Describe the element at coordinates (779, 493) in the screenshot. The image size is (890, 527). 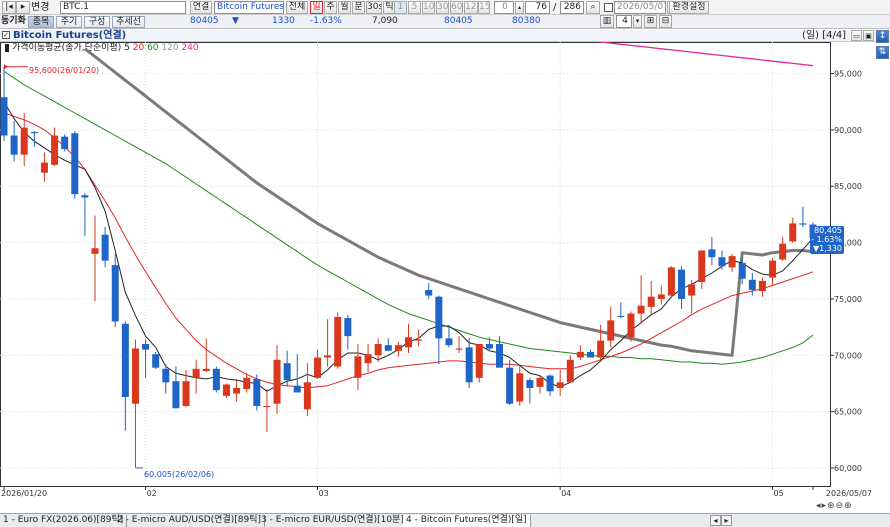
I see `x-tick-label: 05` at that location.